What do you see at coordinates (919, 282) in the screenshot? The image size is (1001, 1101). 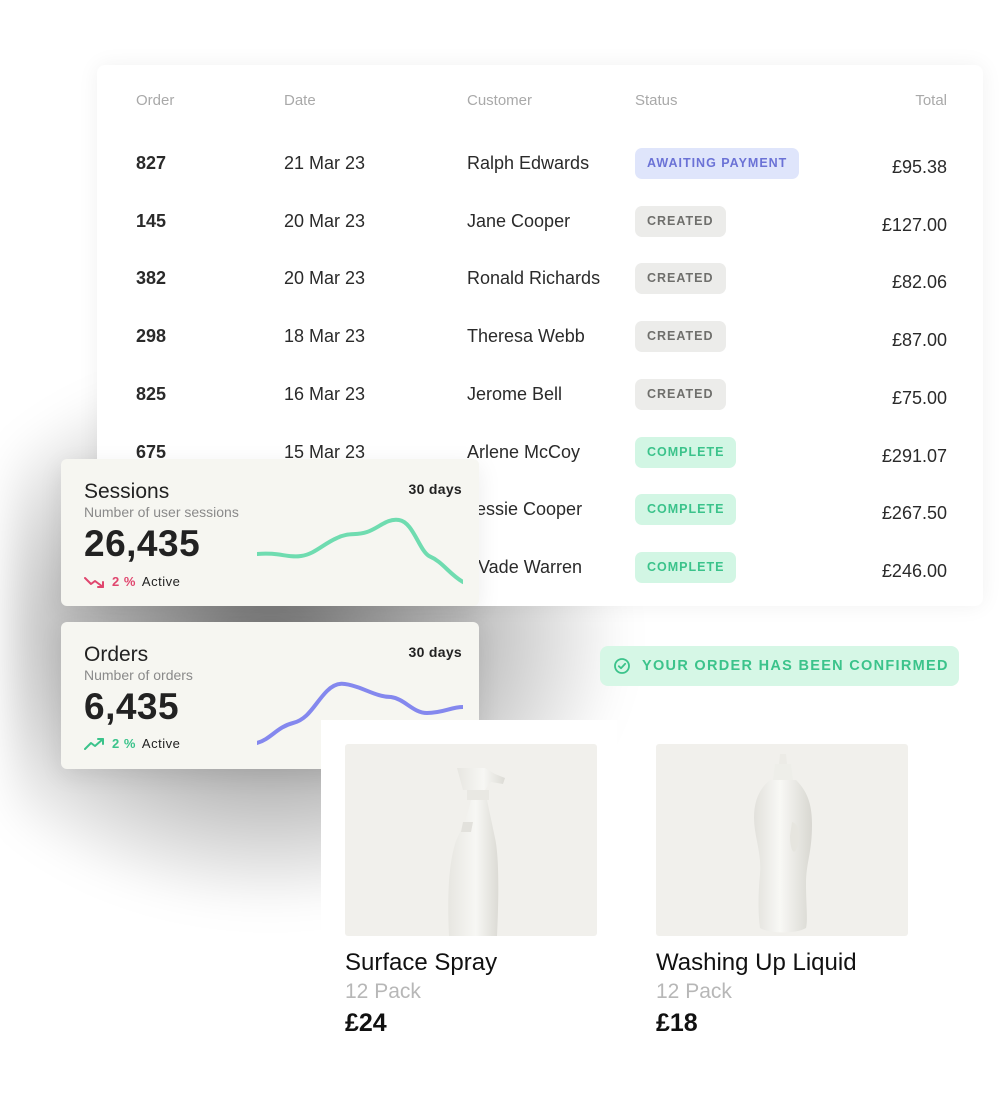 I see `order-total: £82.06` at bounding box center [919, 282].